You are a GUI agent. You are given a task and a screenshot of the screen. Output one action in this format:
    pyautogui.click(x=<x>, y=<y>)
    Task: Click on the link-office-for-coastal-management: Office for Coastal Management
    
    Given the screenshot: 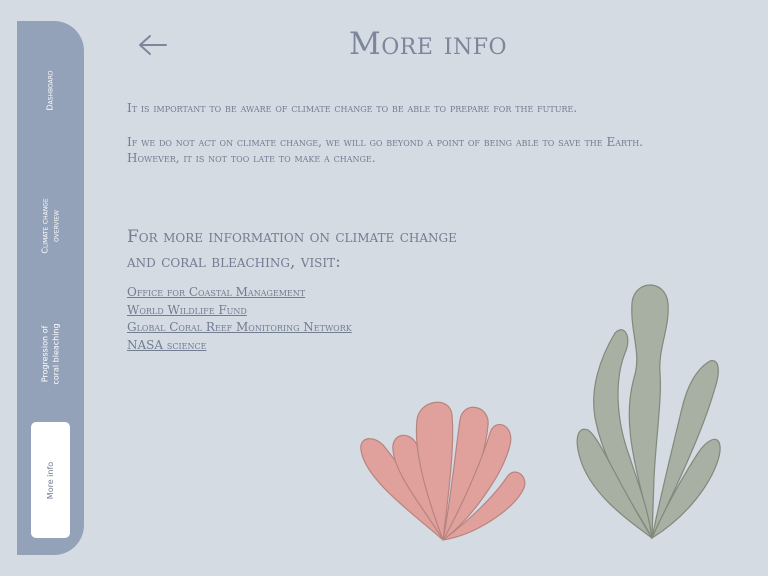 What is the action you would take?
    pyautogui.click(x=239, y=293)
    